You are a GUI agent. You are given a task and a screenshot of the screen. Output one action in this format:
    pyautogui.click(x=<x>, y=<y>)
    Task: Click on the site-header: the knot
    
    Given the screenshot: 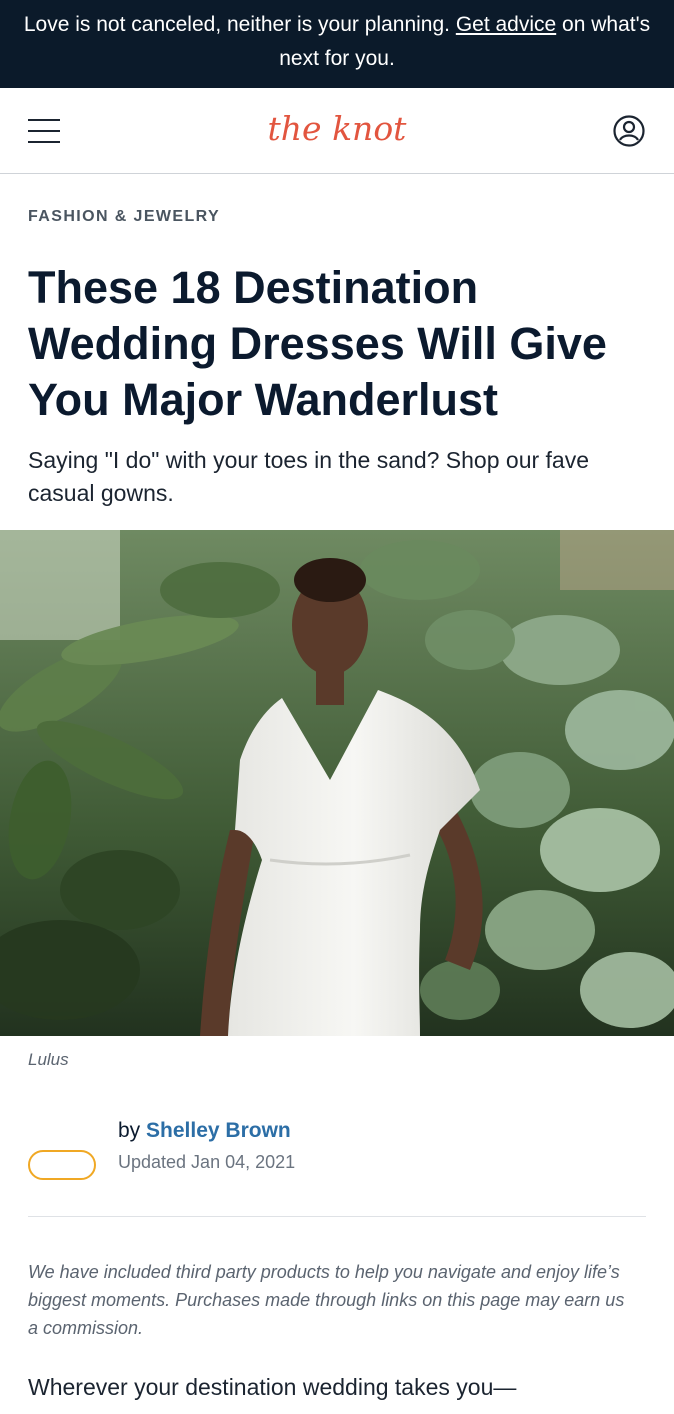 What is the action you would take?
    pyautogui.click(x=337, y=131)
    